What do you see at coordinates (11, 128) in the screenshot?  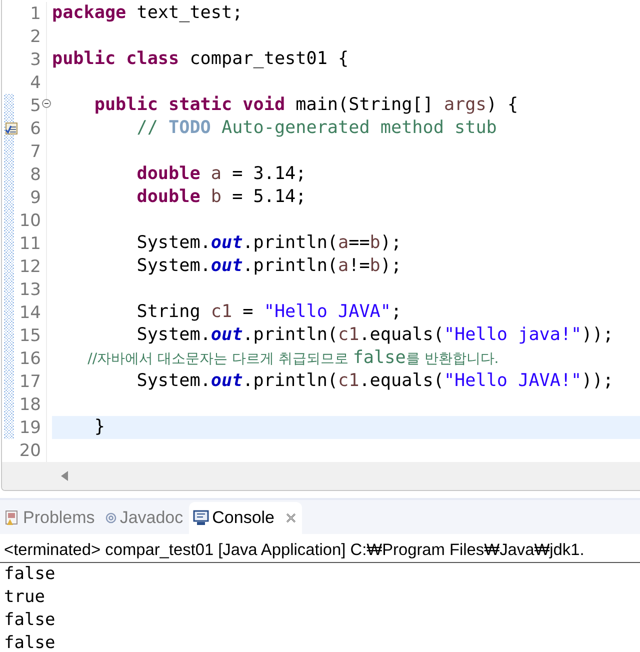 I see `task-icon` at bounding box center [11, 128].